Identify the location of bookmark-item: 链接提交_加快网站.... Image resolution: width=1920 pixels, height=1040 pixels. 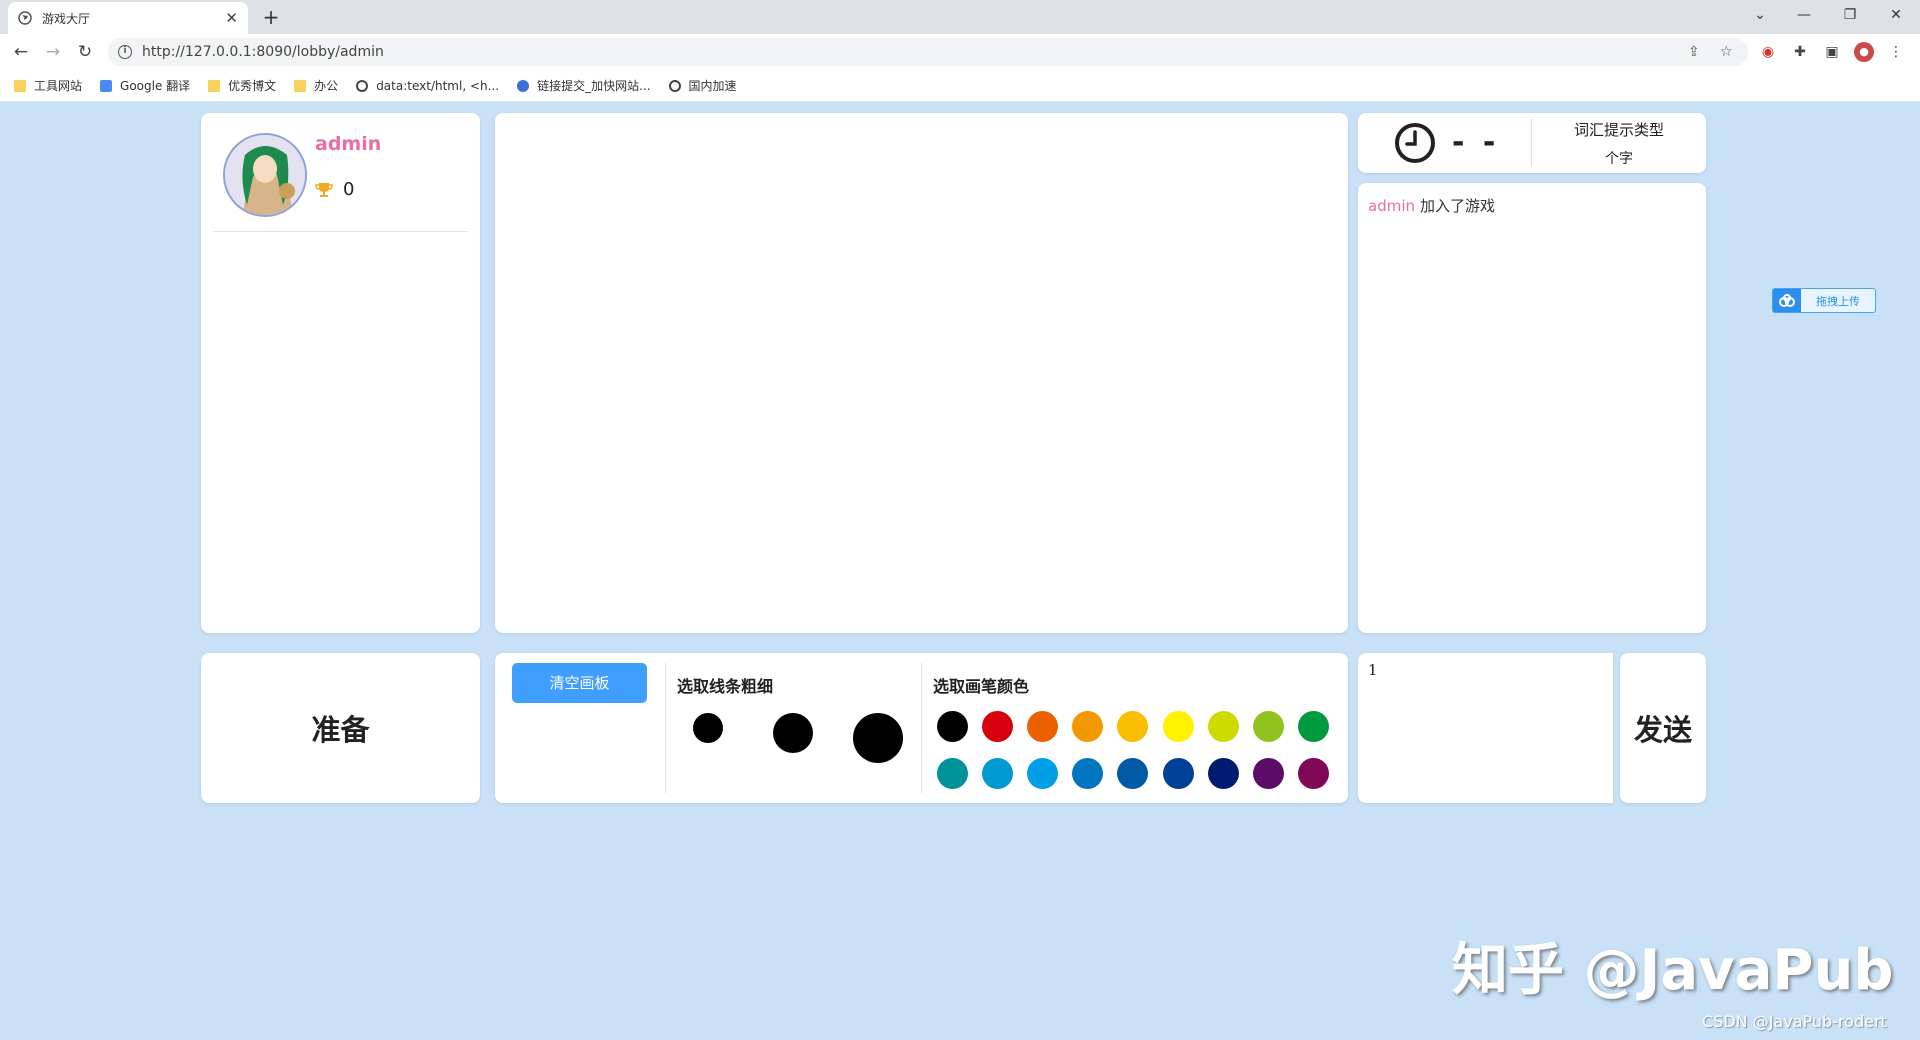
(584, 85).